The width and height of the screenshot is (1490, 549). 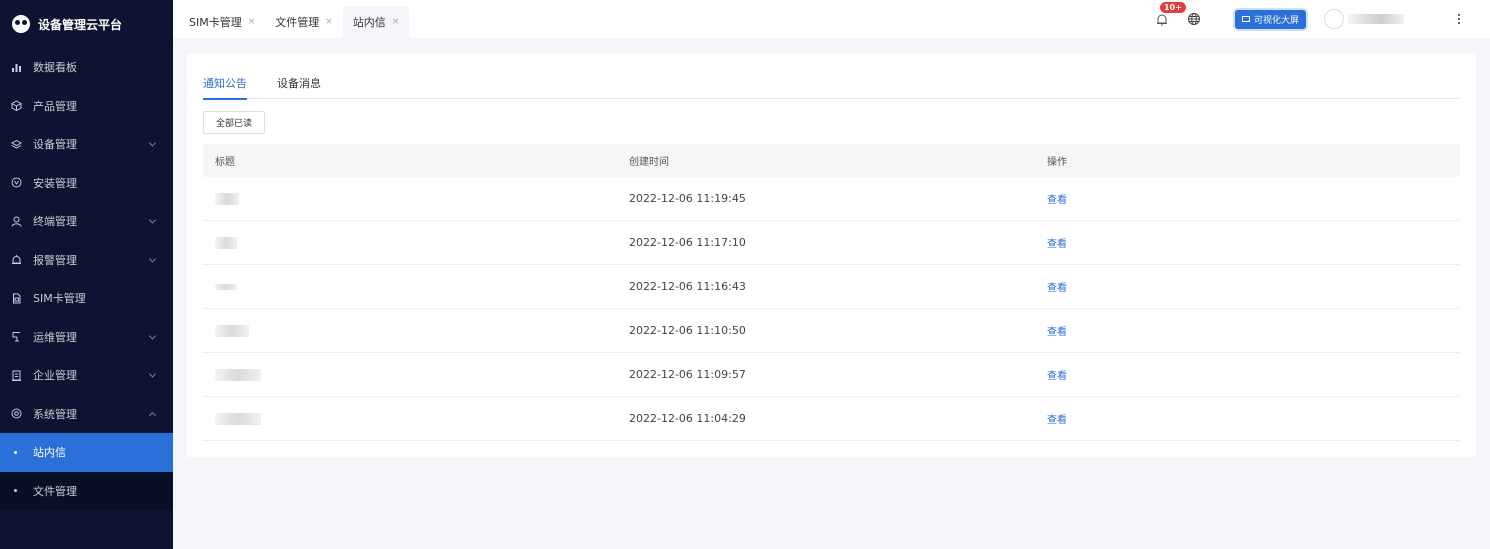 I want to click on tab-inbox: 站内信 ×, so click(x=376, y=22).